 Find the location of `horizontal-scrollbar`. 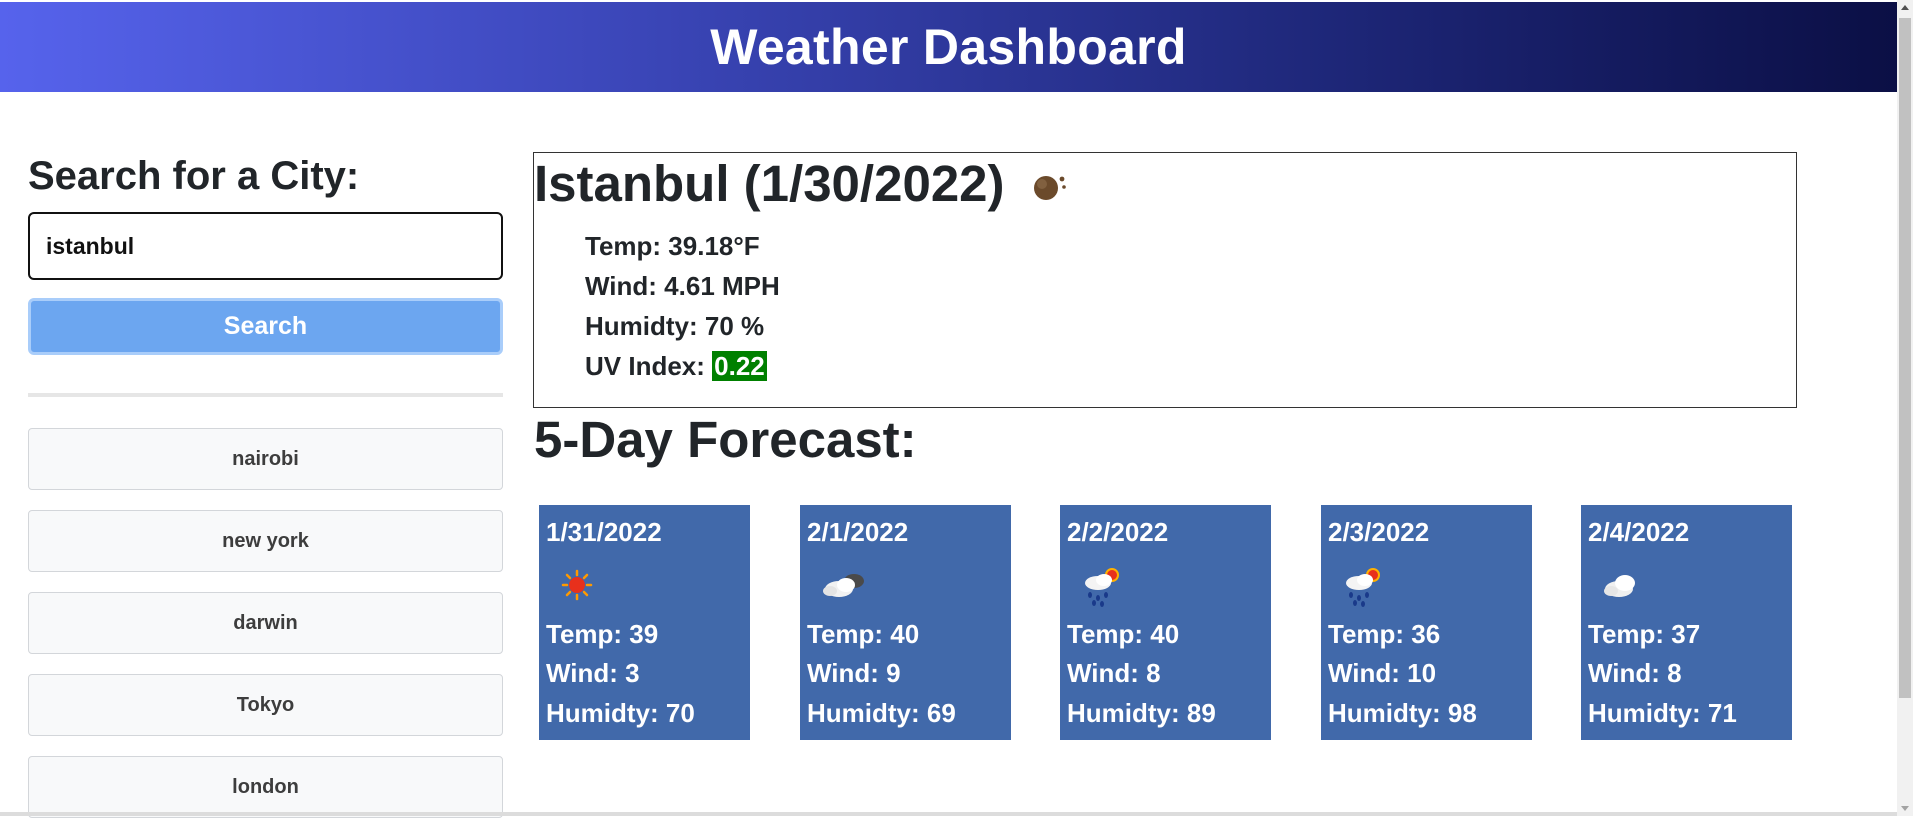

horizontal-scrollbar is located at coordinates (948, 814).